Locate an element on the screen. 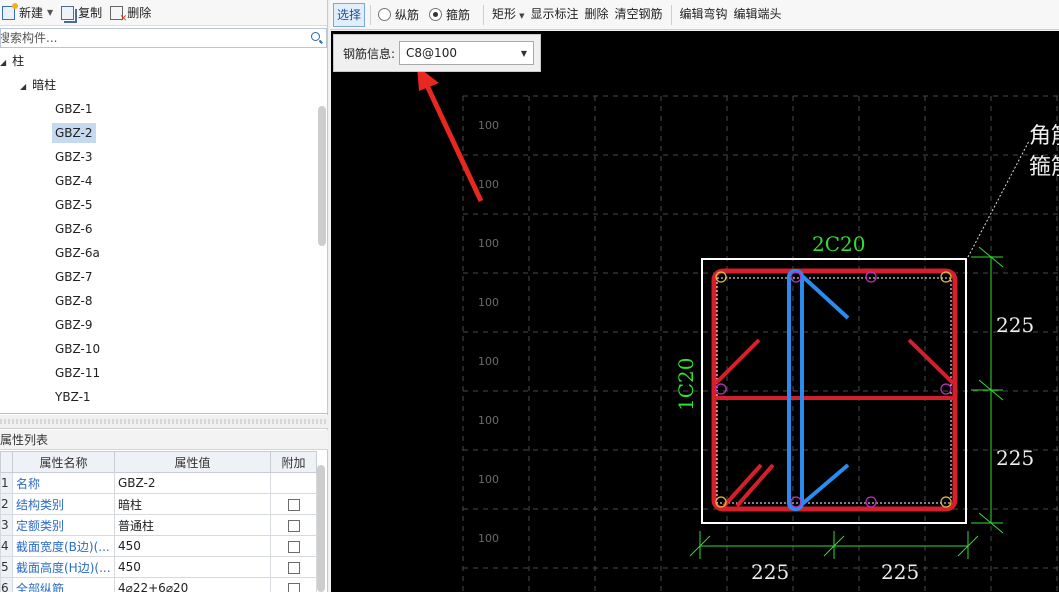  tree-root-column: ◢ 柱 is located at coordinates (12, 61).